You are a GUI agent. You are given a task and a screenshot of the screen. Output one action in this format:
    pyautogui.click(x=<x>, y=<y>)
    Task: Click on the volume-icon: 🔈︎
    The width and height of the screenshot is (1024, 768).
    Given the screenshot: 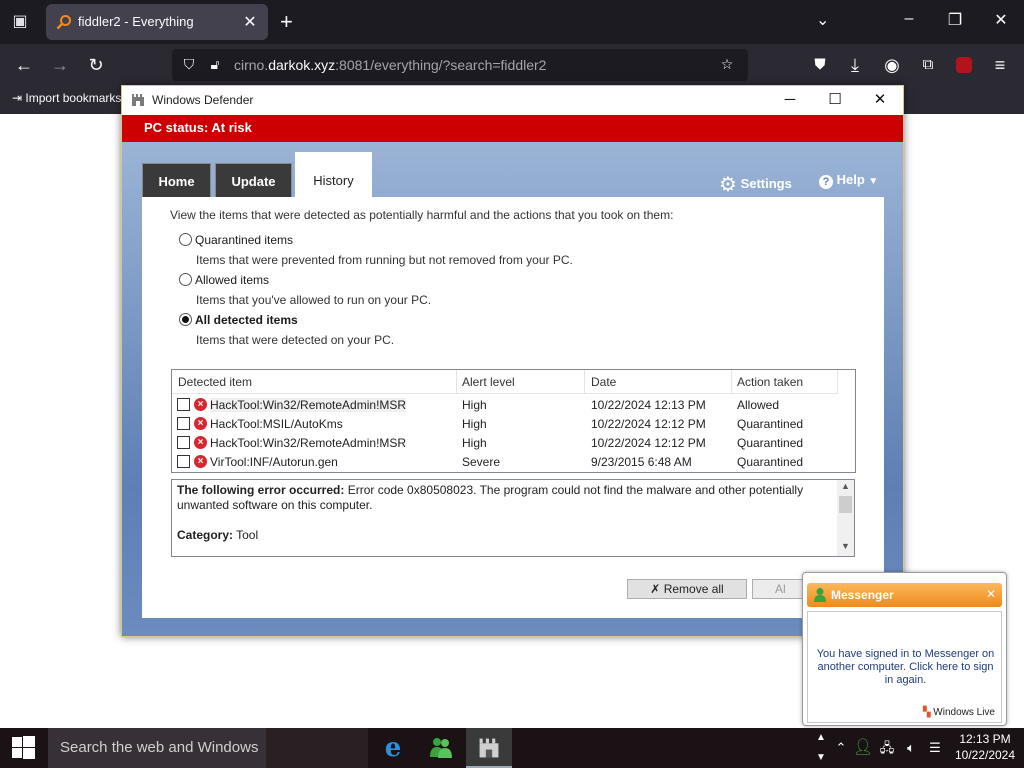 What is the action you would take?
    pyautogui.click(x=911, y=748)
    